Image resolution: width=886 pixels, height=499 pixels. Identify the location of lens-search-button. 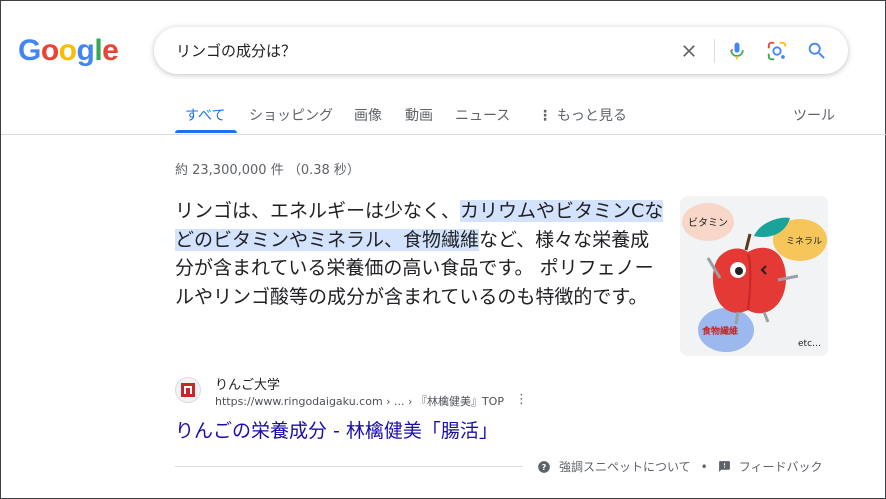
(777, 51).